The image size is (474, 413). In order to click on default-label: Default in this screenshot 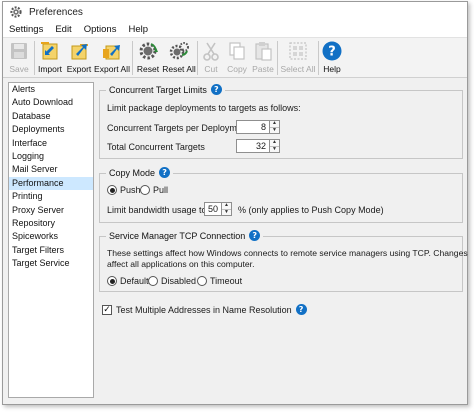, I will do `click(134, 281)`.